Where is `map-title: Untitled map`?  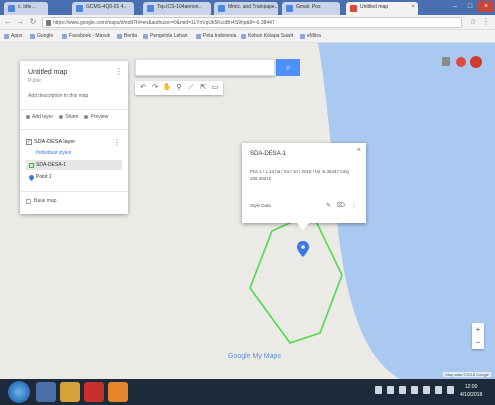
map-title: Untitled map is located at coordinates (47, 72).